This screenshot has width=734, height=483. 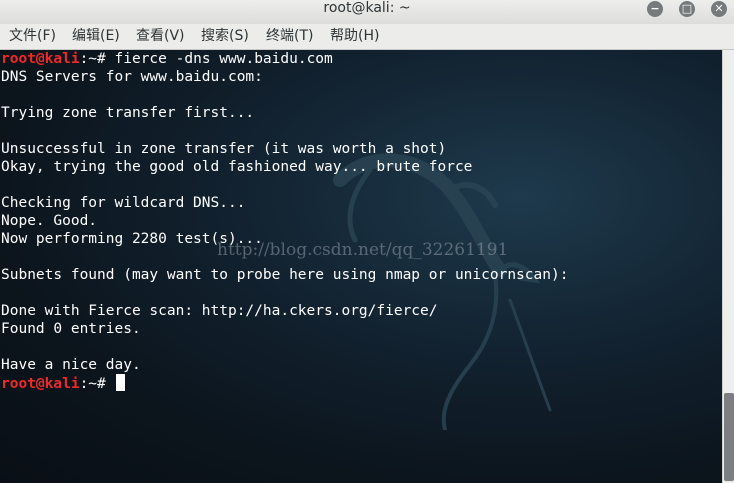 I want to click on command-line: root@kali:~# fierce -dns www.baidu.com, so click(x=284, y=59).